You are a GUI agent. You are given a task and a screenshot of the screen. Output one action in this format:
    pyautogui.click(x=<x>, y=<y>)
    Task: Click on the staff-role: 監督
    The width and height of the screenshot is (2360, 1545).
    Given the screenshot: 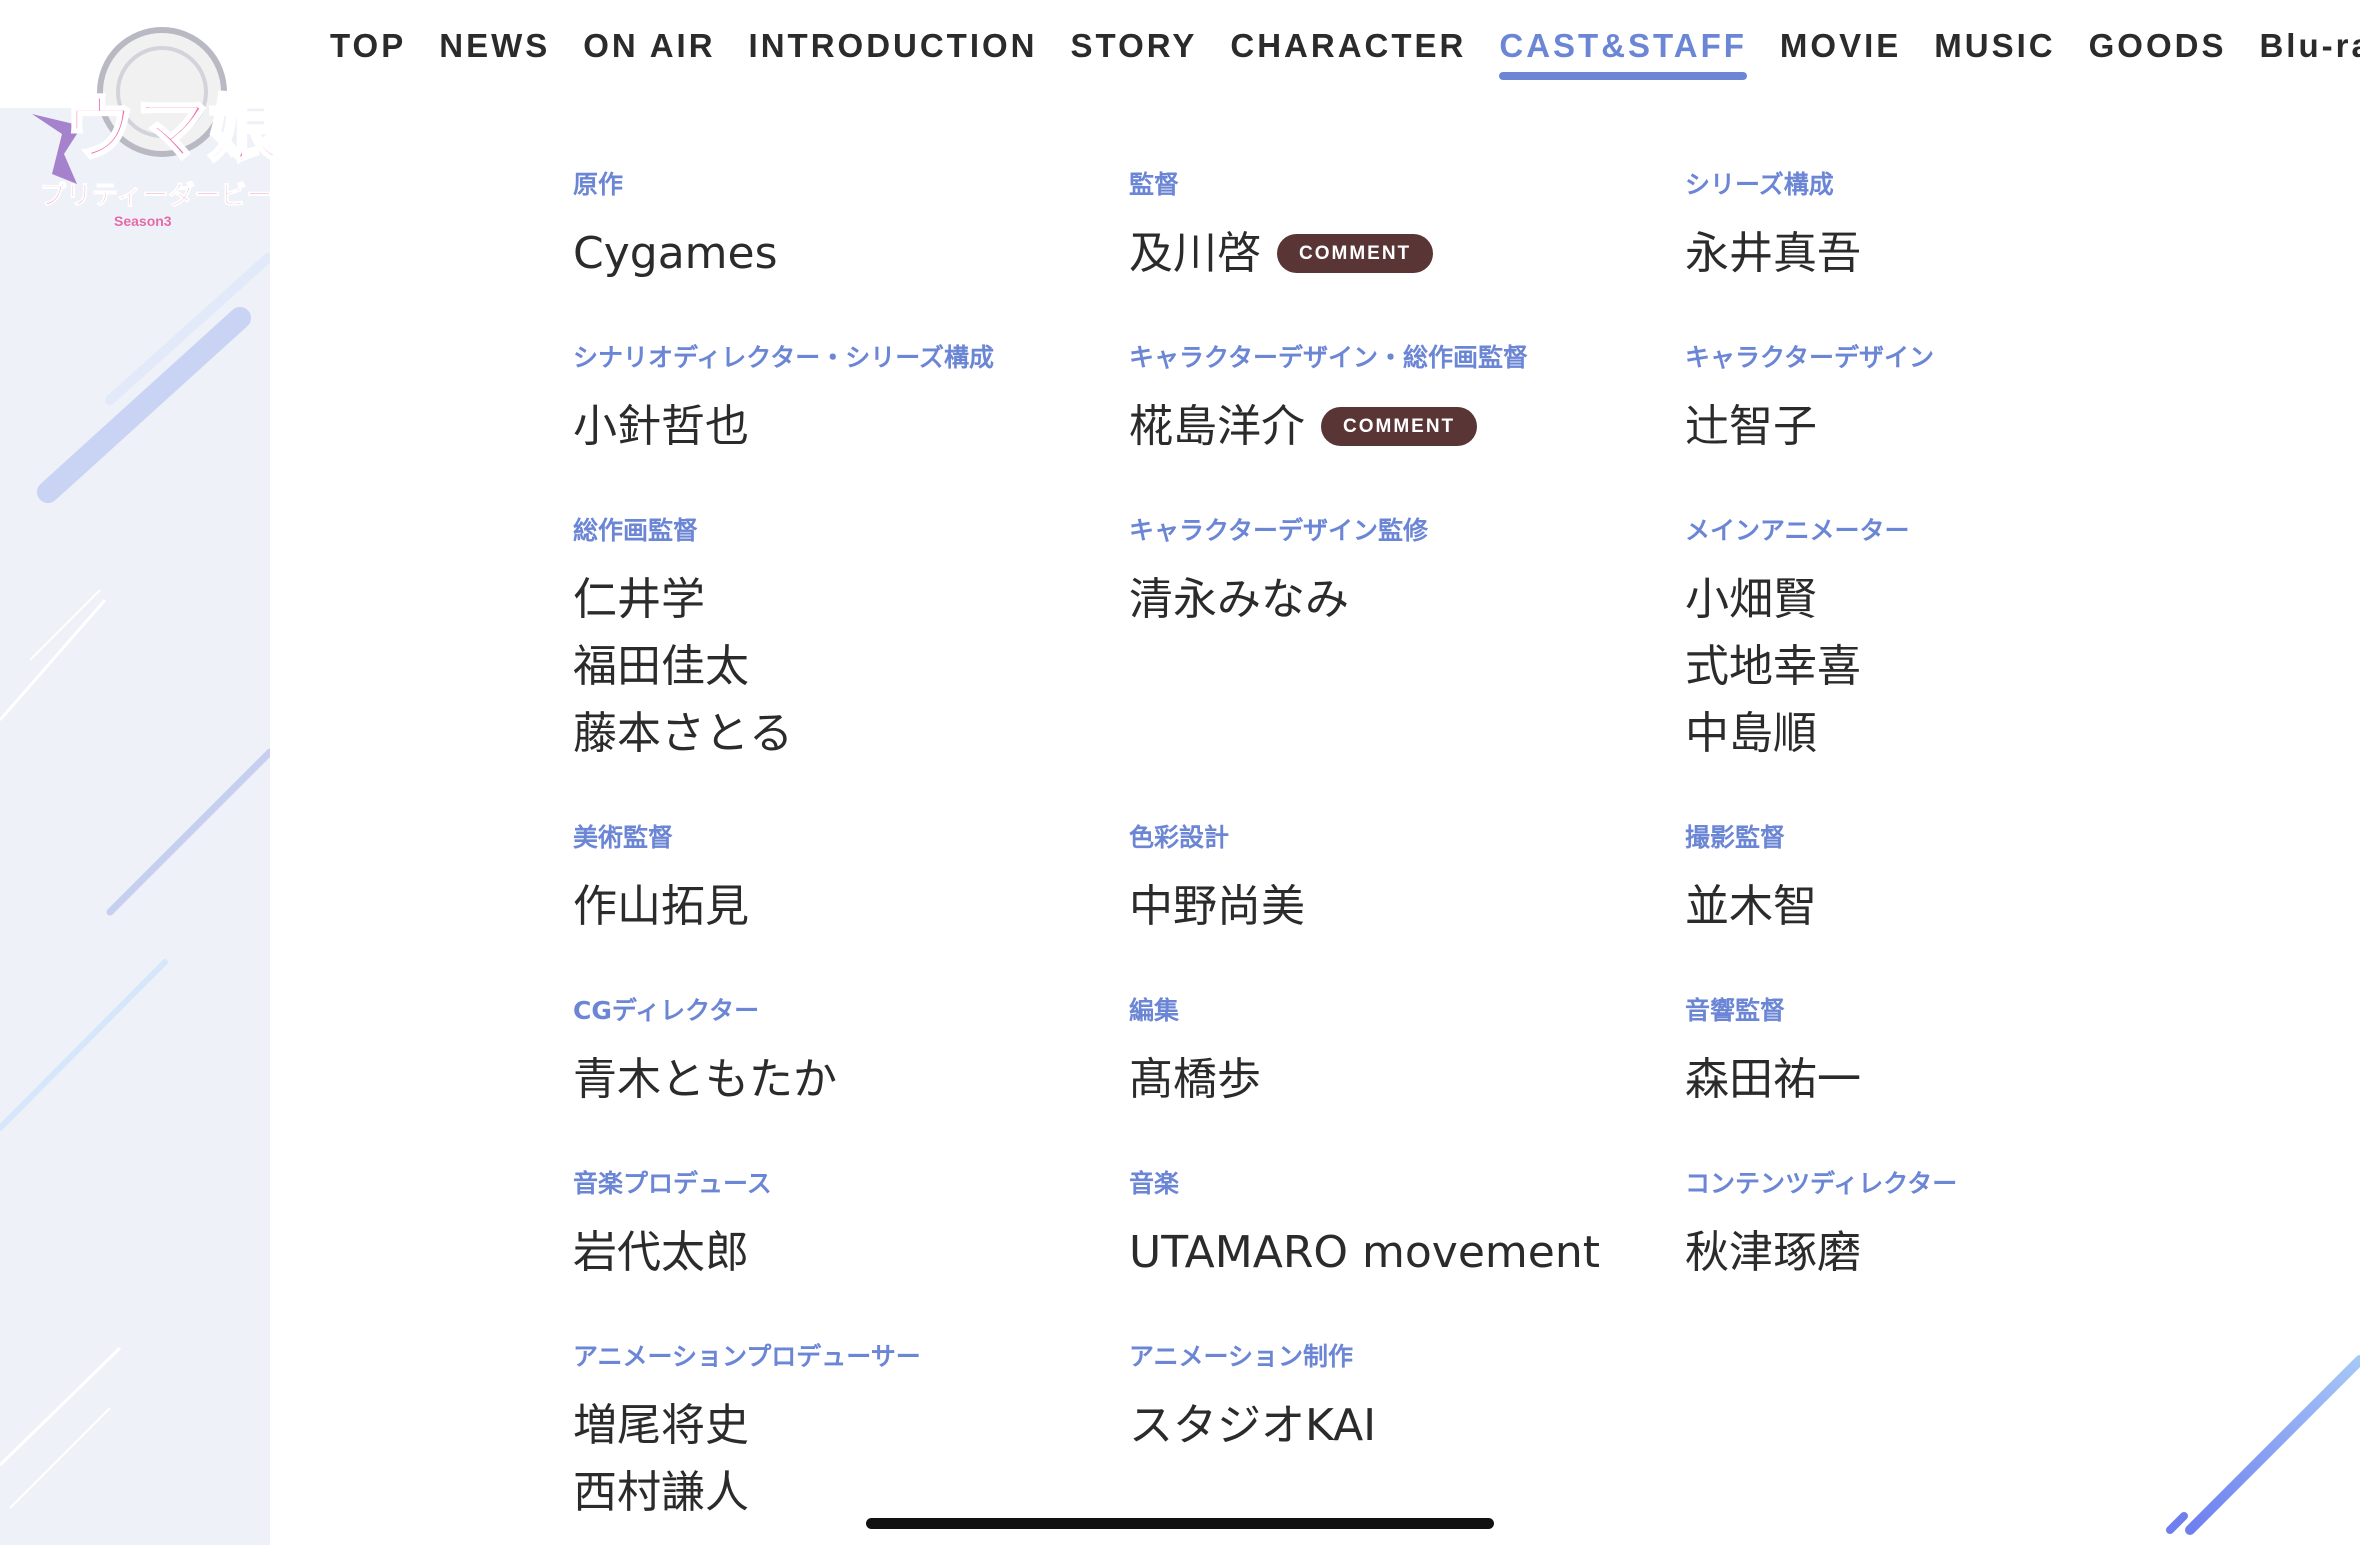 What is the action you would take?
    pyautogui.click(x=1154, y=184)
    